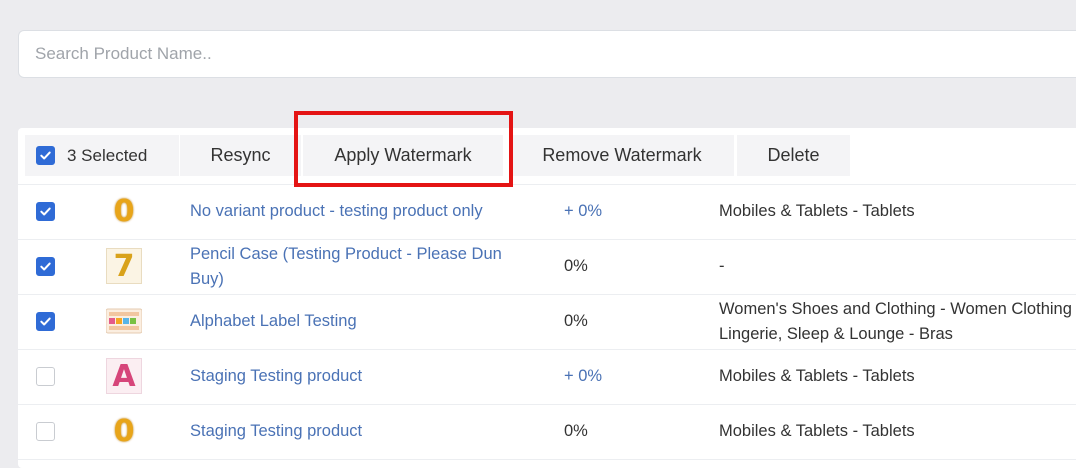  I want to click on remove-watermark-button: Remove Watermark, so click(622, 155).